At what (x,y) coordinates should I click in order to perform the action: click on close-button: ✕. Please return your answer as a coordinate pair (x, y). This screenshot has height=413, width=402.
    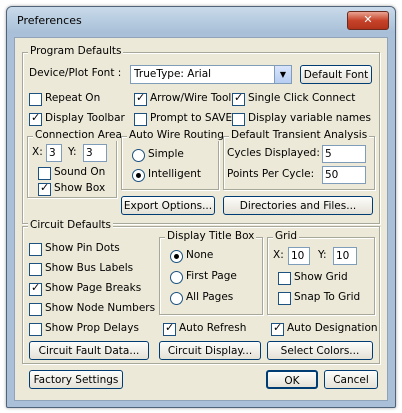
    Looking at the image, I should click on (368, 20).